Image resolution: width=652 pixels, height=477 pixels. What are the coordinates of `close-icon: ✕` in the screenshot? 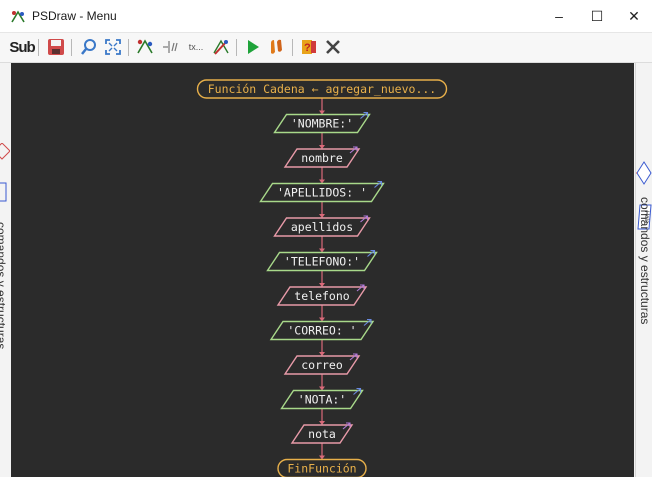 It's located at (634, 15).